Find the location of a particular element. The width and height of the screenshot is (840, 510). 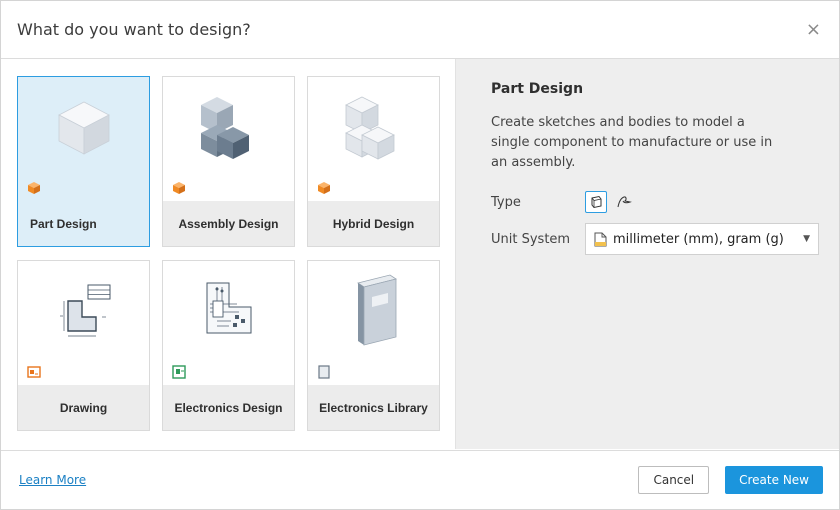

cancel-button: Cancel is located at coordinates (674, 480).